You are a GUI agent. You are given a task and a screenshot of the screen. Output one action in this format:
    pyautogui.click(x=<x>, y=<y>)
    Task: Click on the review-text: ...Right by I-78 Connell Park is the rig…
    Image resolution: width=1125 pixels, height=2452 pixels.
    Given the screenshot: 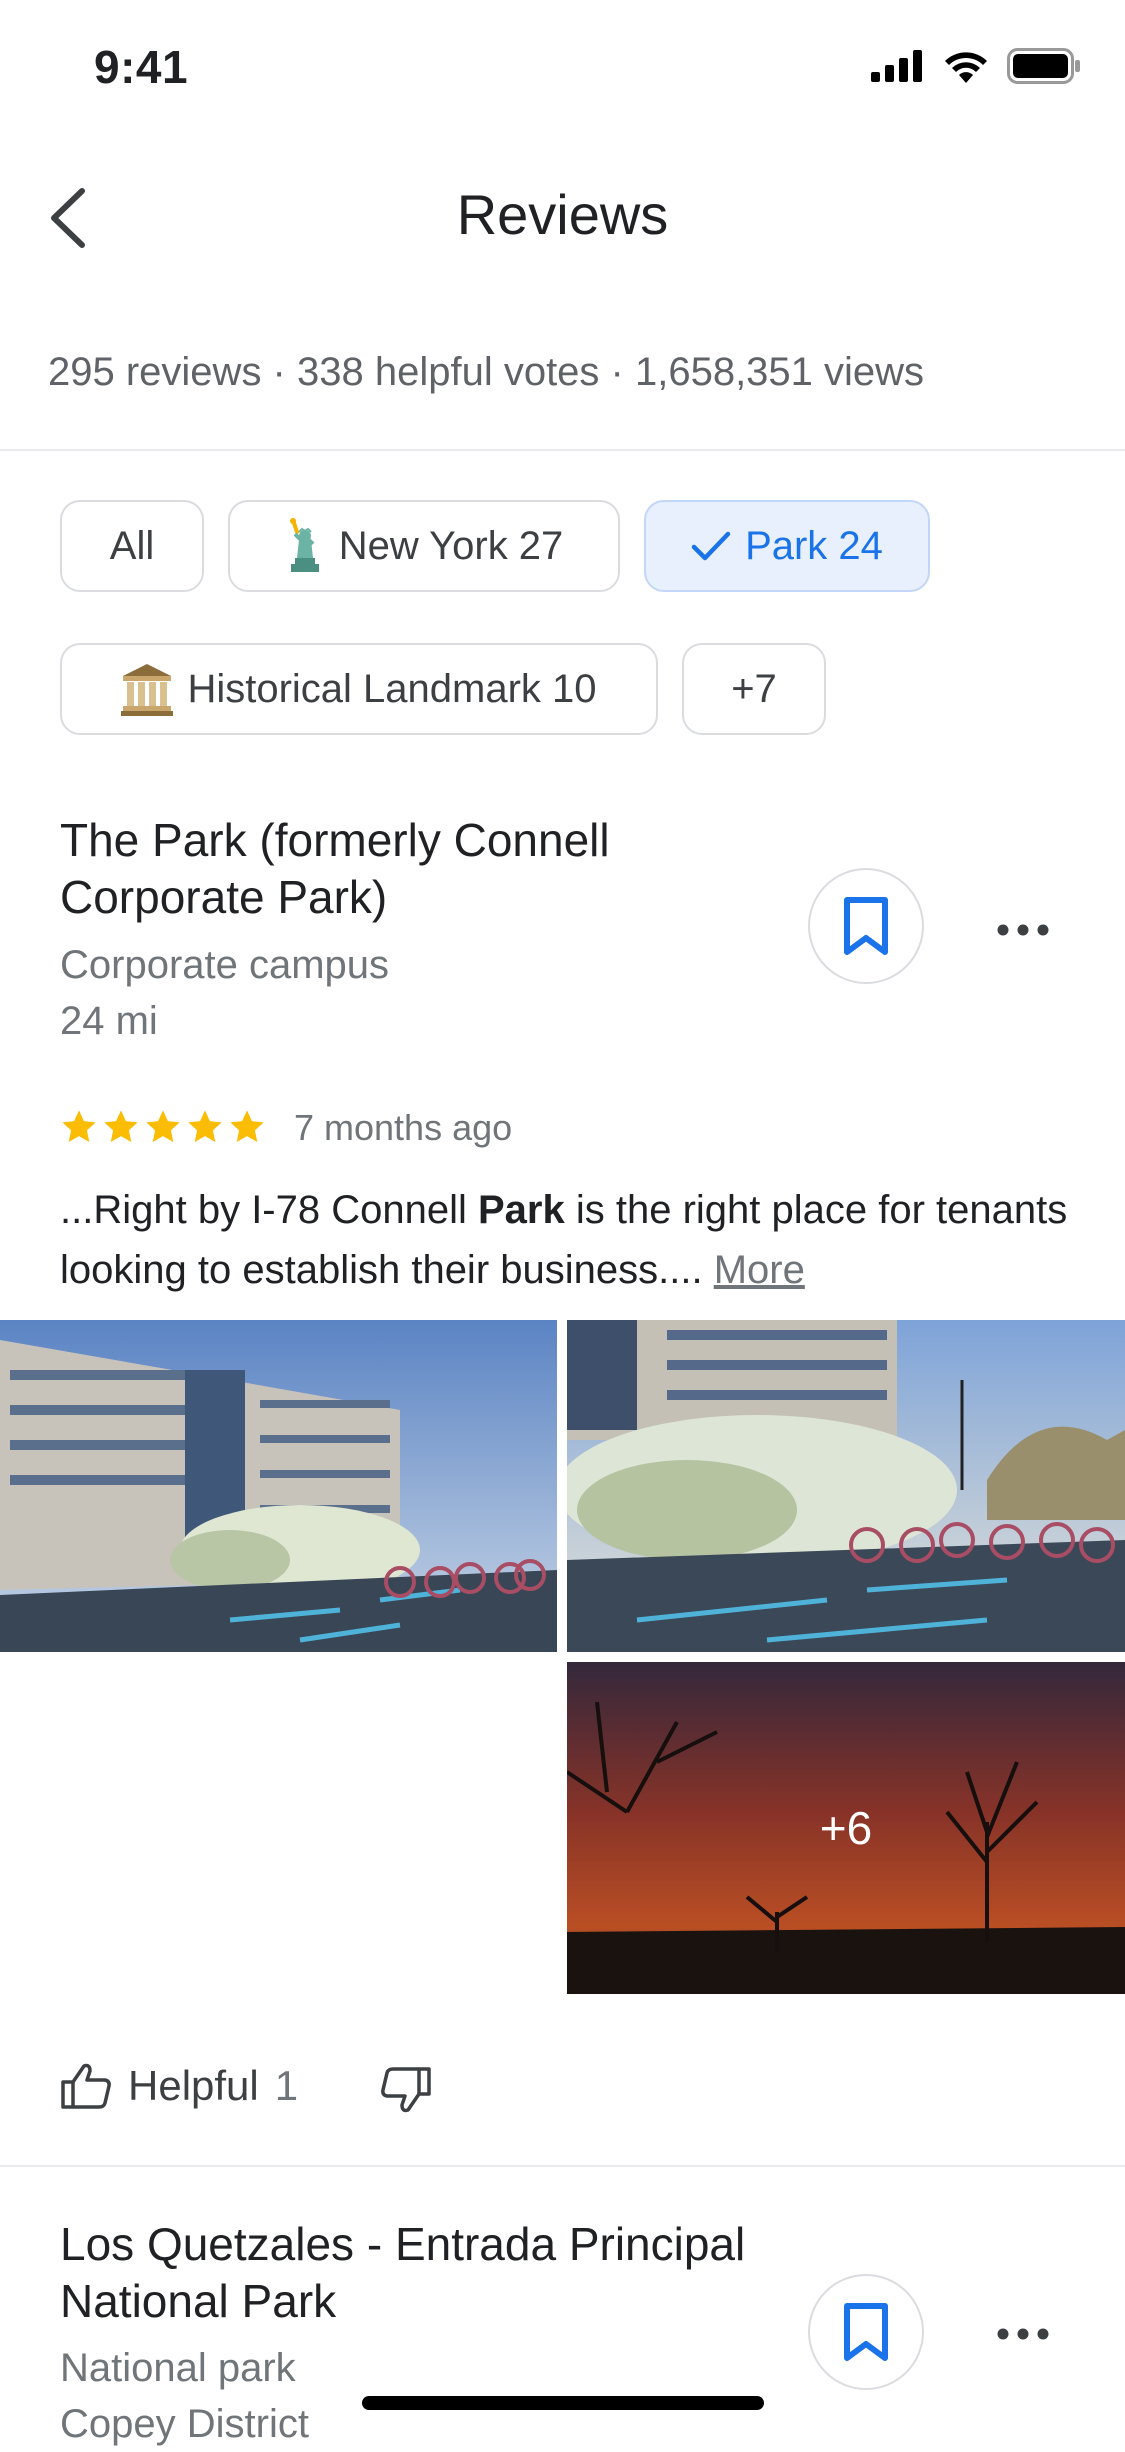 What is the action you would take?
    pyautogui.click(x=570, y=1240)
    